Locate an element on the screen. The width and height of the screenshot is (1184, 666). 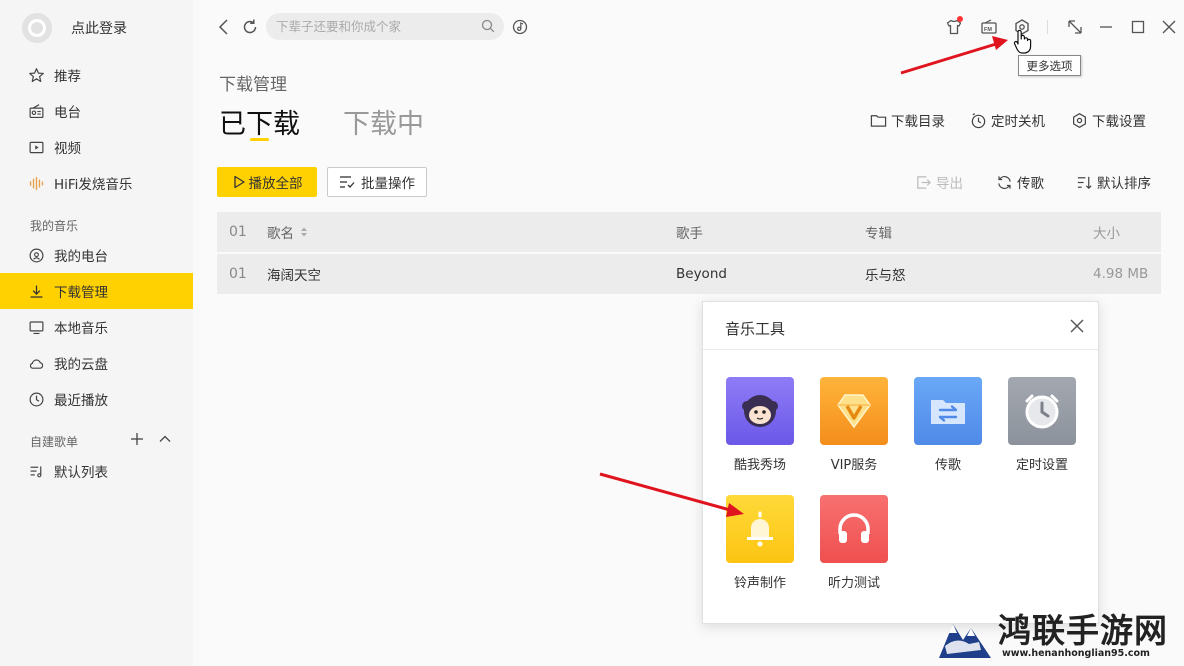
tool-ringtone-maker: 铃声制作 is located at coordinates (760, 543).